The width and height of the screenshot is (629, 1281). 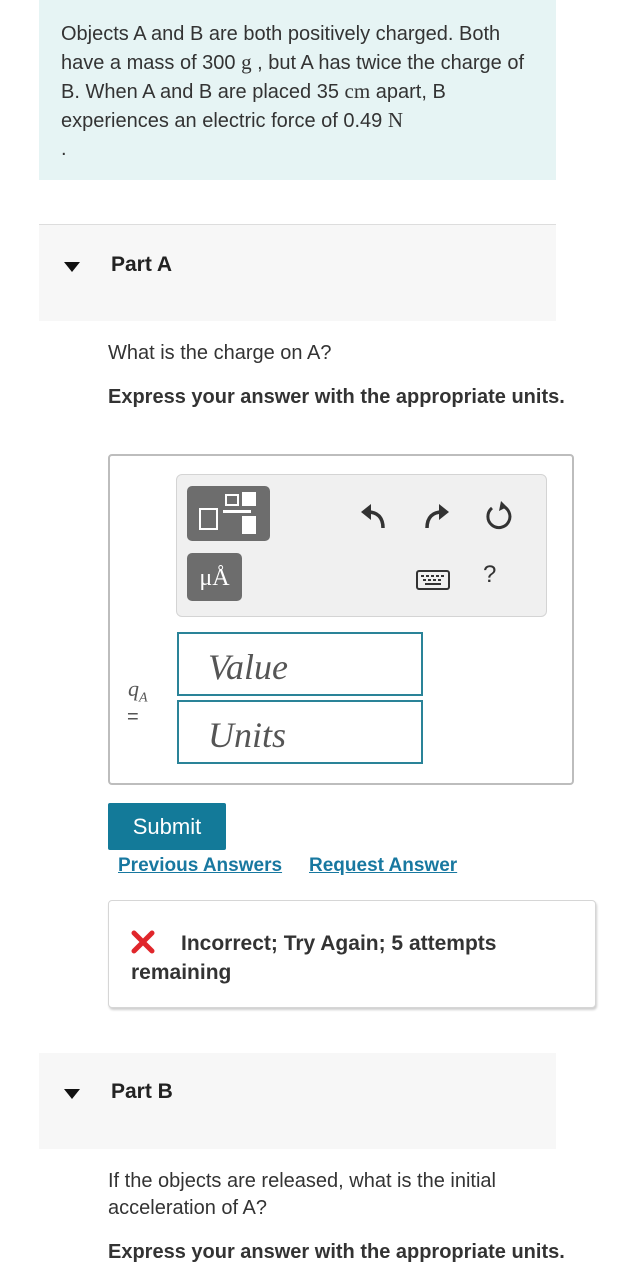 What do you see at coordinates (489, 575) in the screenshot?
I see `help-button: ?` at bounding box center [489, 575].